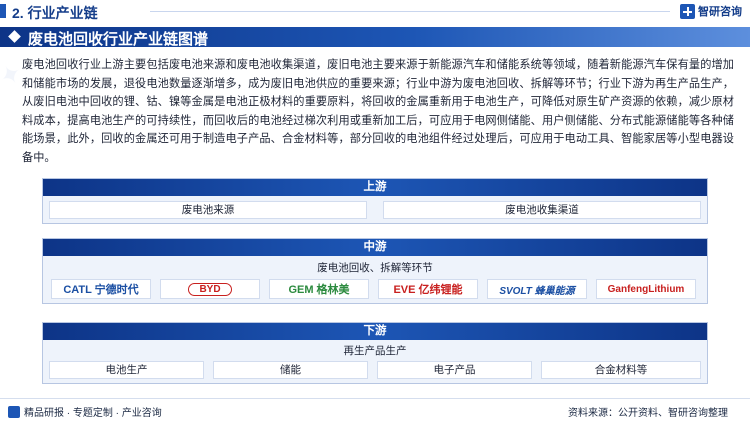  I want to click on logo-byd: BYD, so click(210, 289).